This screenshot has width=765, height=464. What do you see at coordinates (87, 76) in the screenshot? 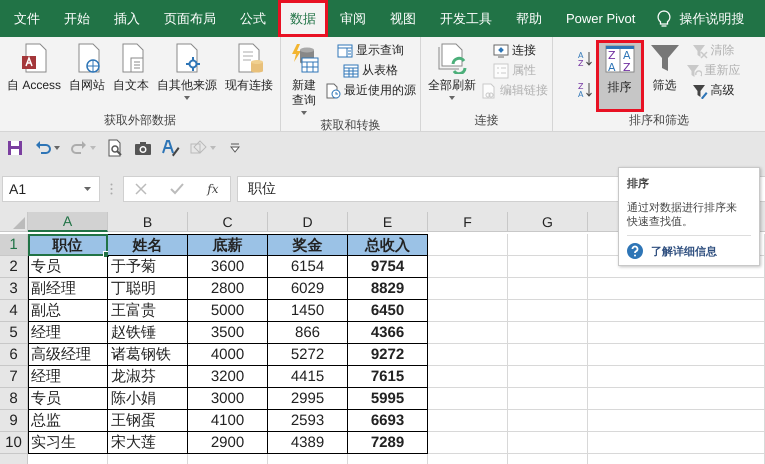
I see `ribbon-button: 自网站` at bounding box center [87, 76].